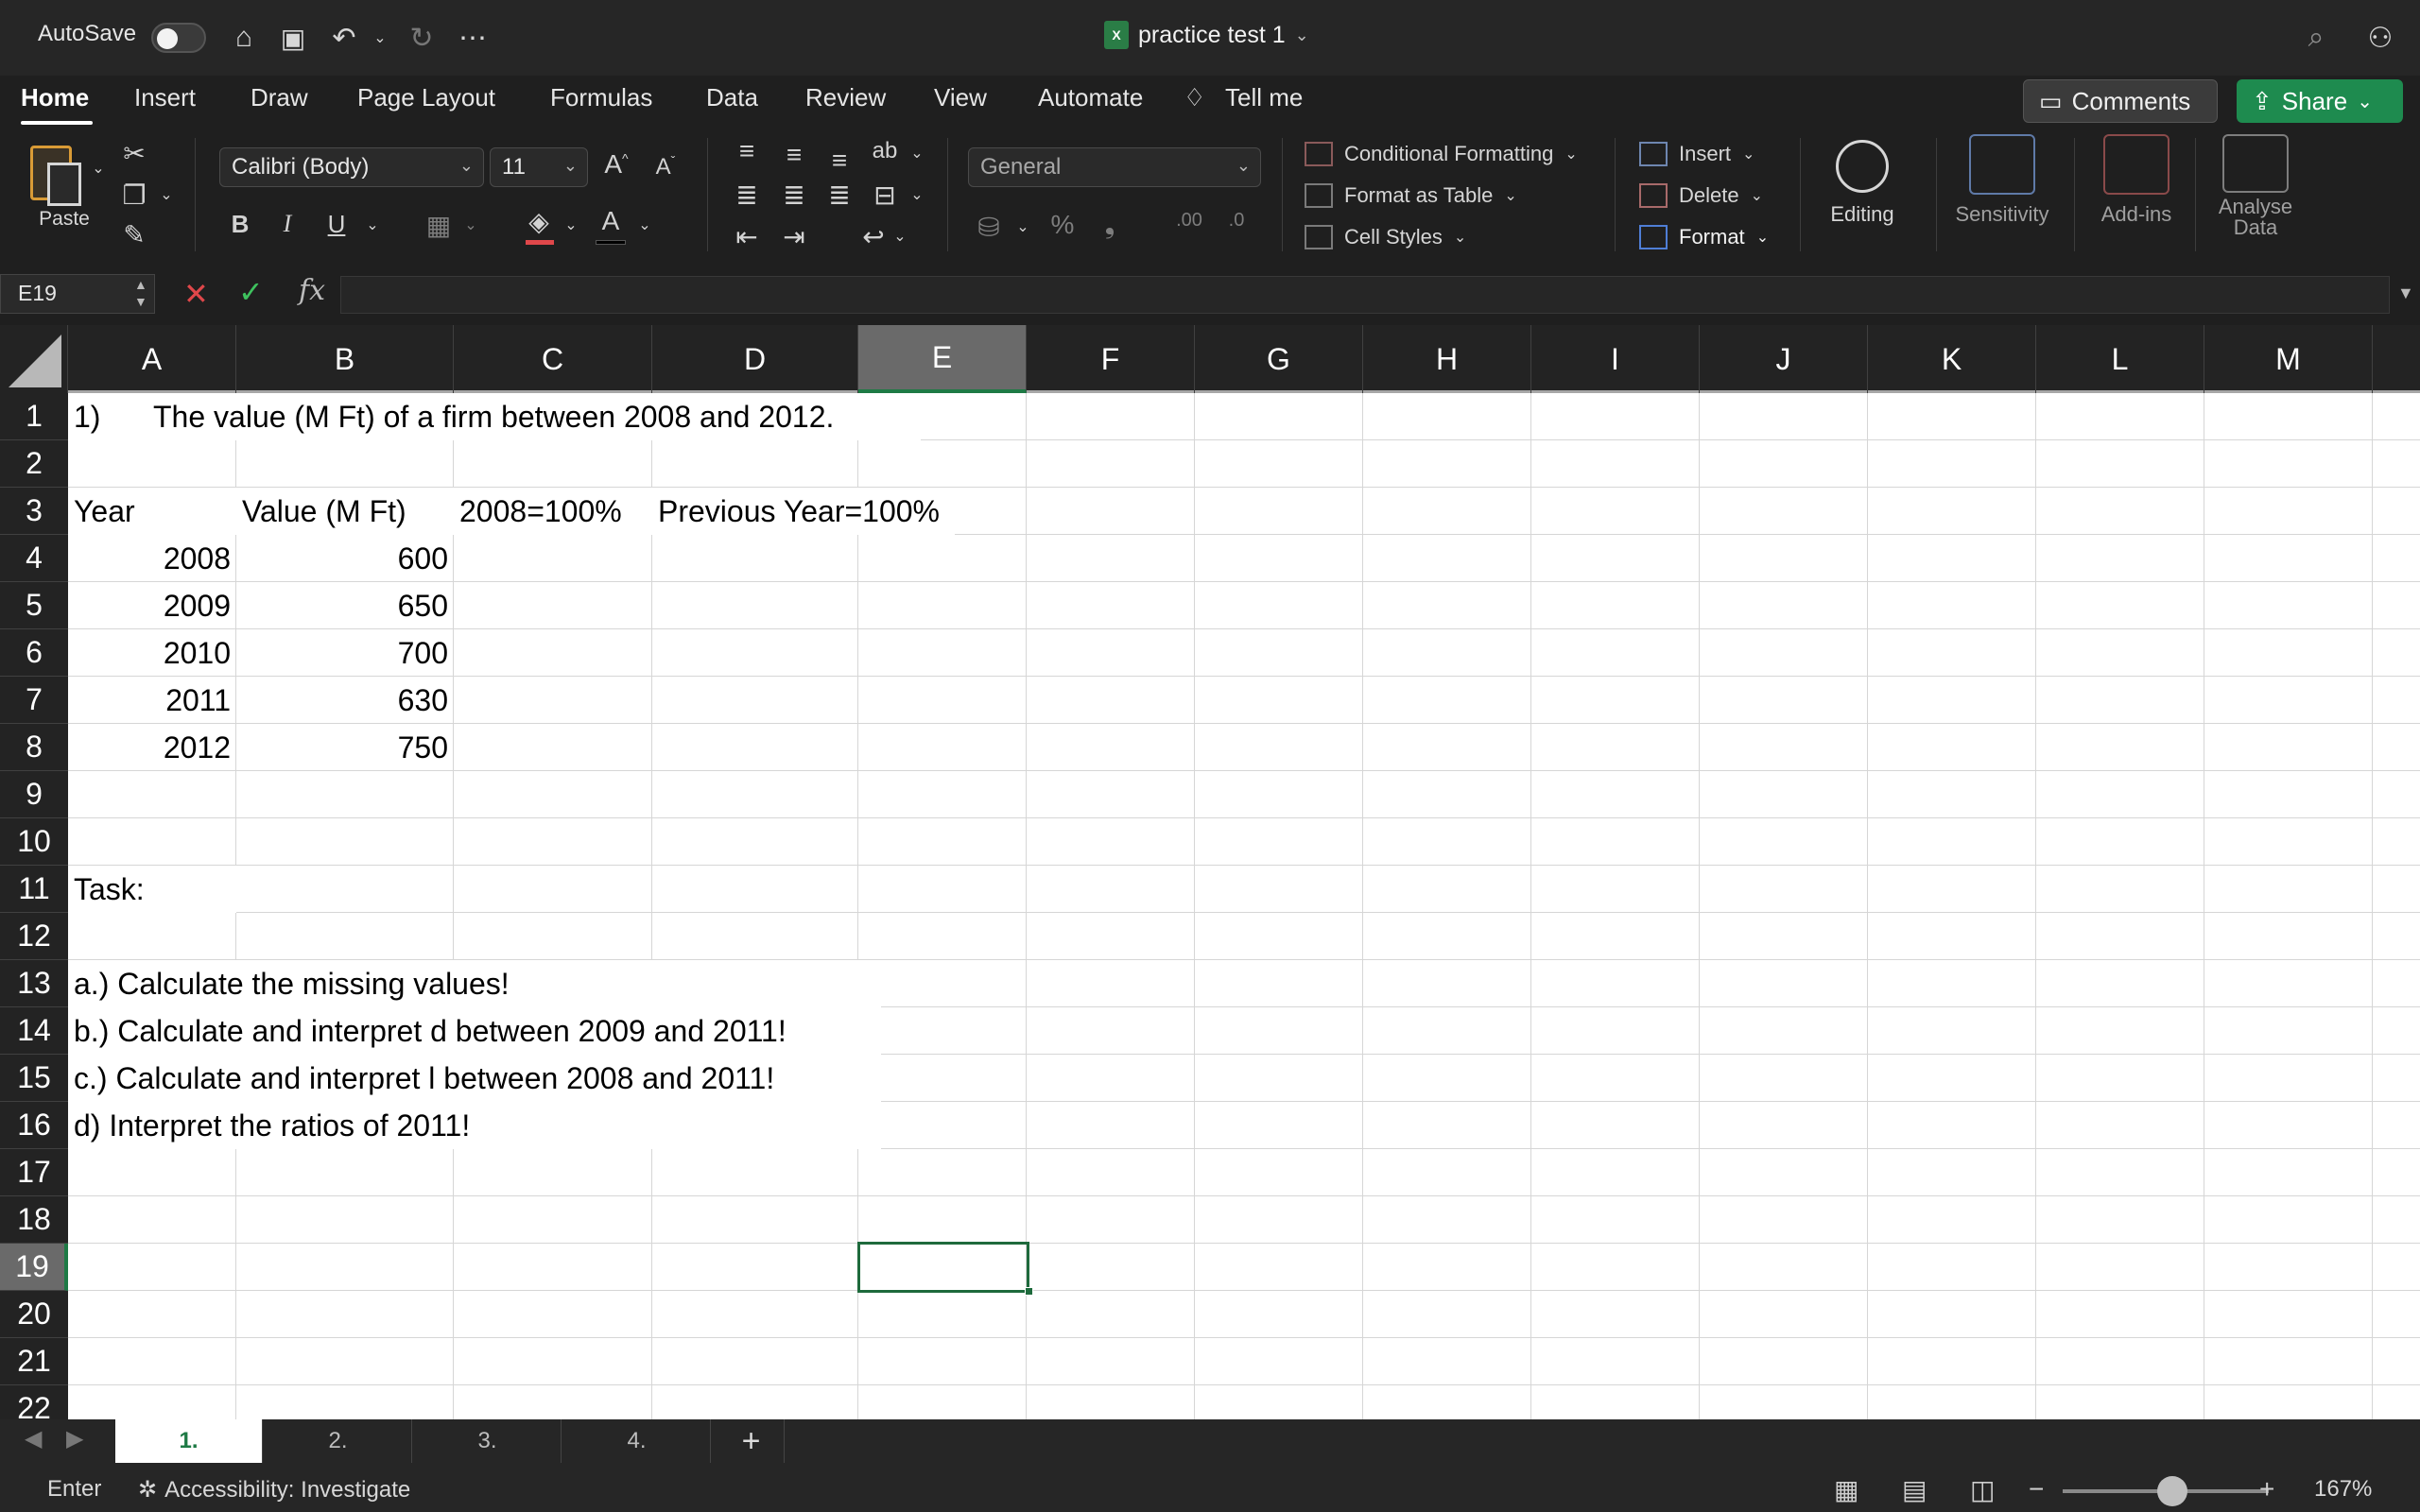  I want to click on column-header-a: A, so click(152, 359).